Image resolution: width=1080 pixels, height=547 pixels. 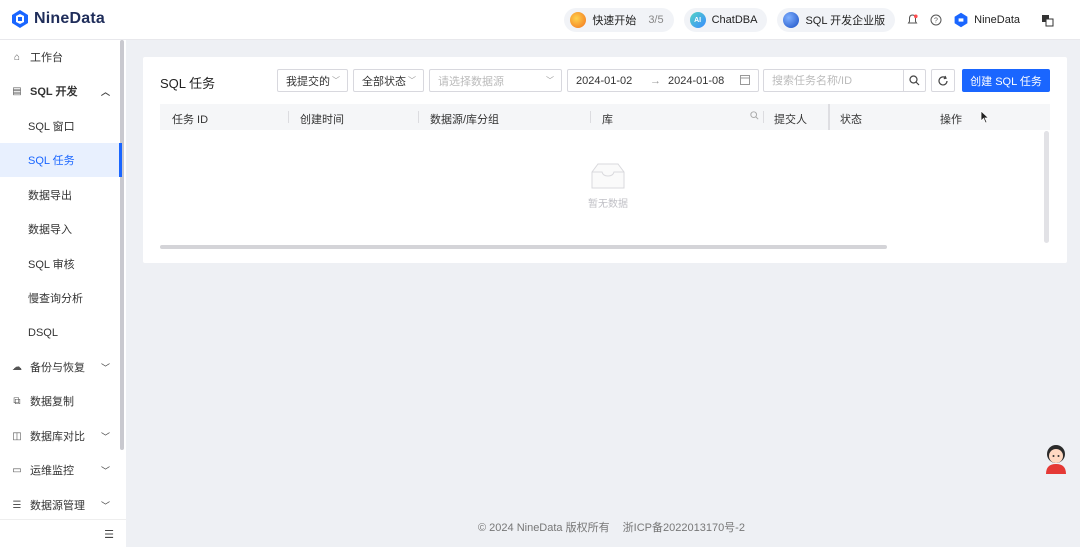 I want to click on sidebar-item-label: 数据复制, so click(x=52, y=402).